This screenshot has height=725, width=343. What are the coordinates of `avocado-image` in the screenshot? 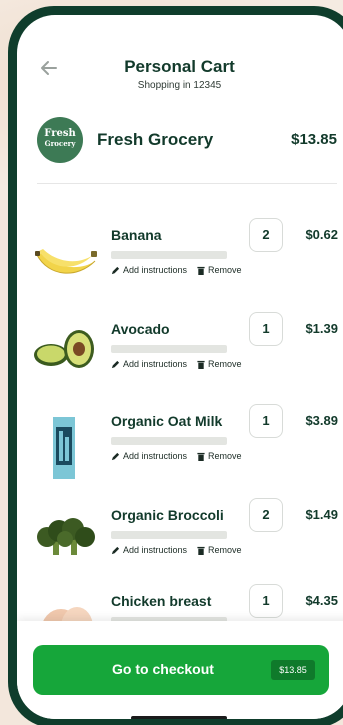 It's located at (64, 349).